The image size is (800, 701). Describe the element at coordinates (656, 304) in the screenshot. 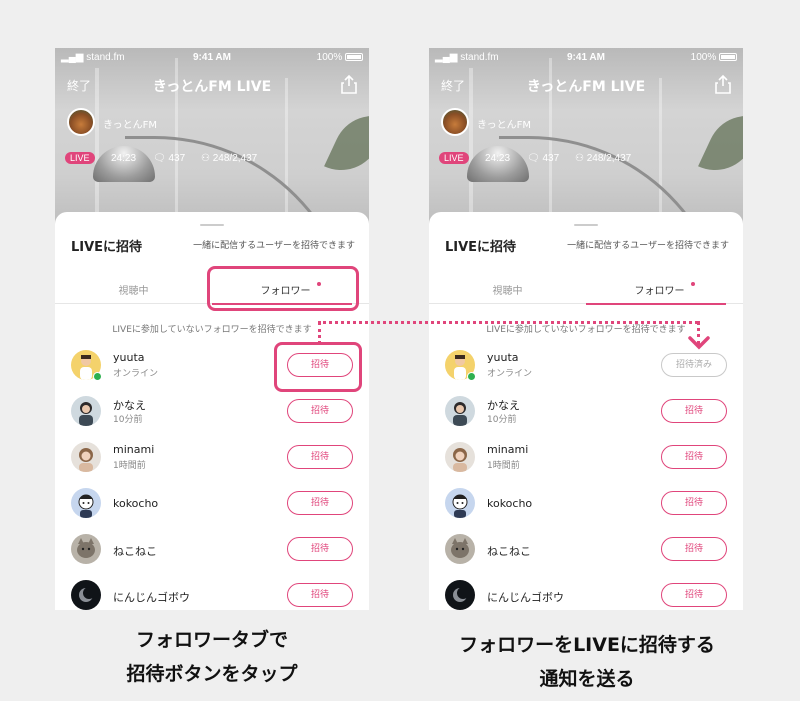

I see `active-tab-indicator` at that location.